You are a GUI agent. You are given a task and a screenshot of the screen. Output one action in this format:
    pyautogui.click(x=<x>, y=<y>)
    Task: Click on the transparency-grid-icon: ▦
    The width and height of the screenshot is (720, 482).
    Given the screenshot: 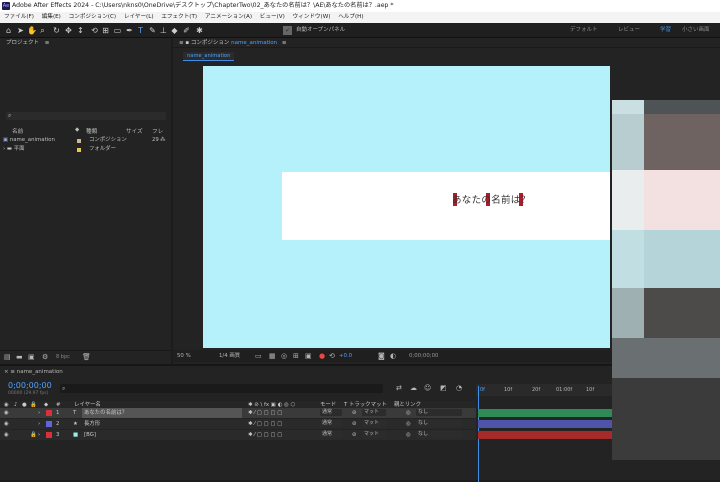 What is the action you would take?
    pyautogui.click(x=272, y=356)
    